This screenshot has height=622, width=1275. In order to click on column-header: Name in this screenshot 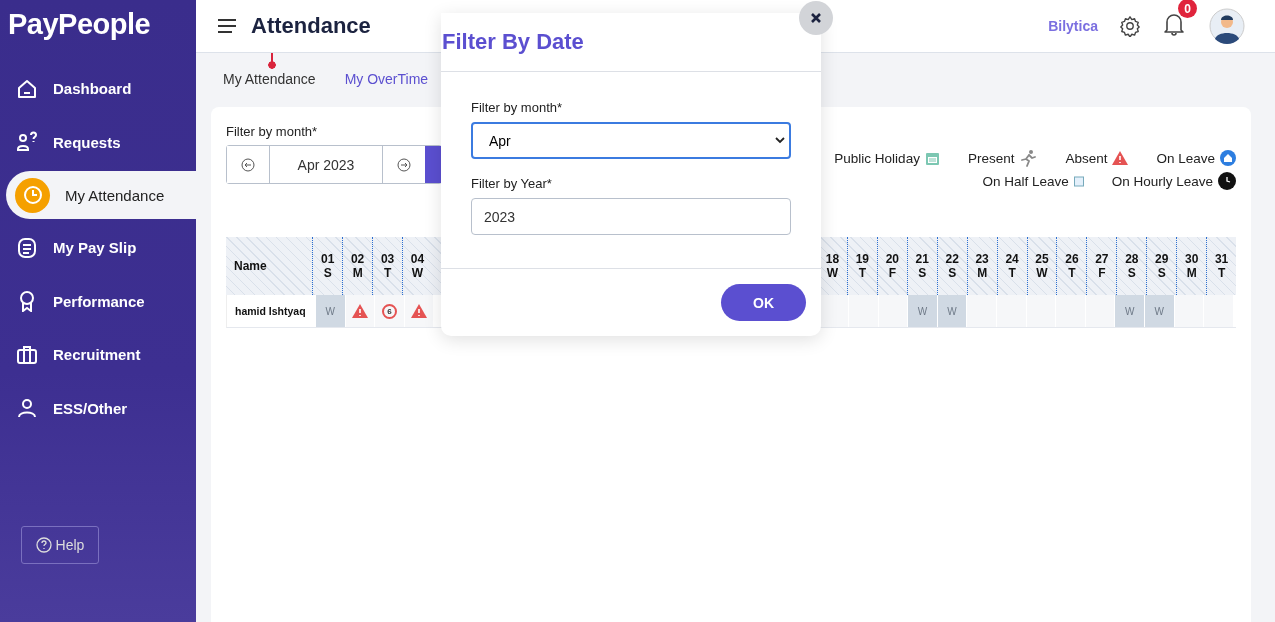, I will do `click(250, 266)`.